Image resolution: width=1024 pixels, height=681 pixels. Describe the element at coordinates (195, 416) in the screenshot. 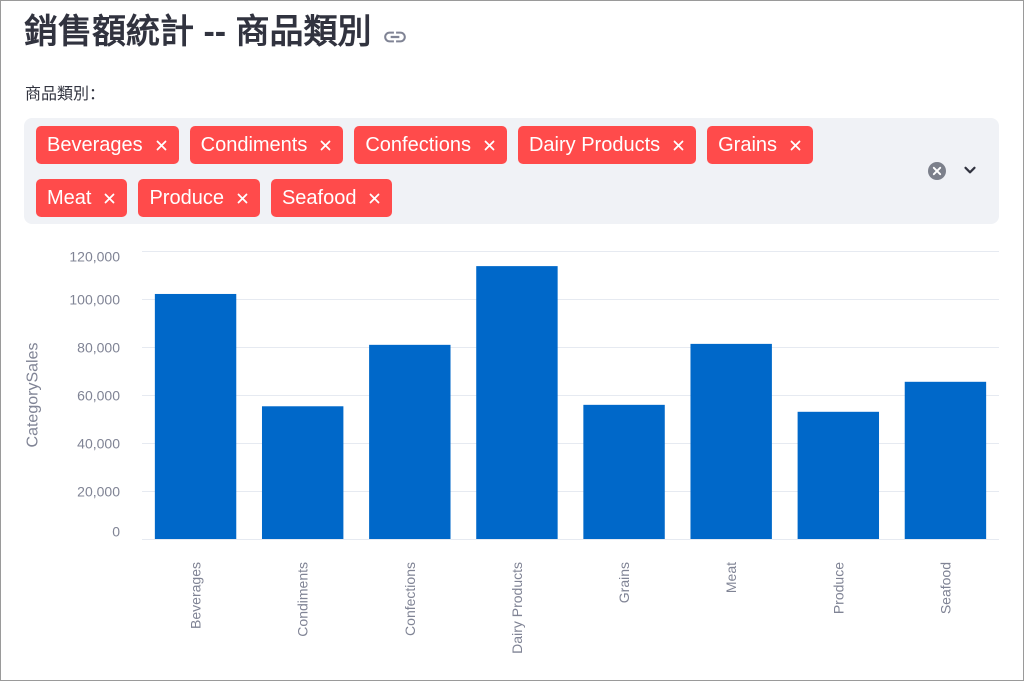

I see `bar-beverages` at that location.